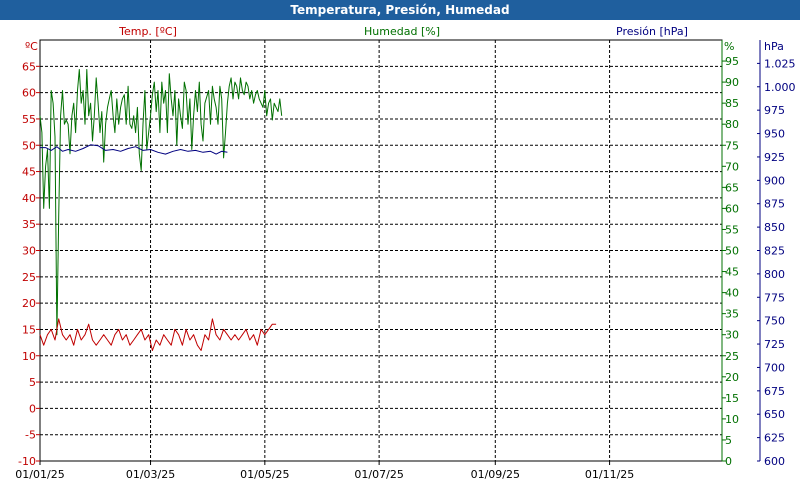 The height and width of the screenshot is (500, 800). What do you see at coordinates (732, 166) in the screenshot?
I see `humidity-tick-label: 70` at bounding box center [732, 166].